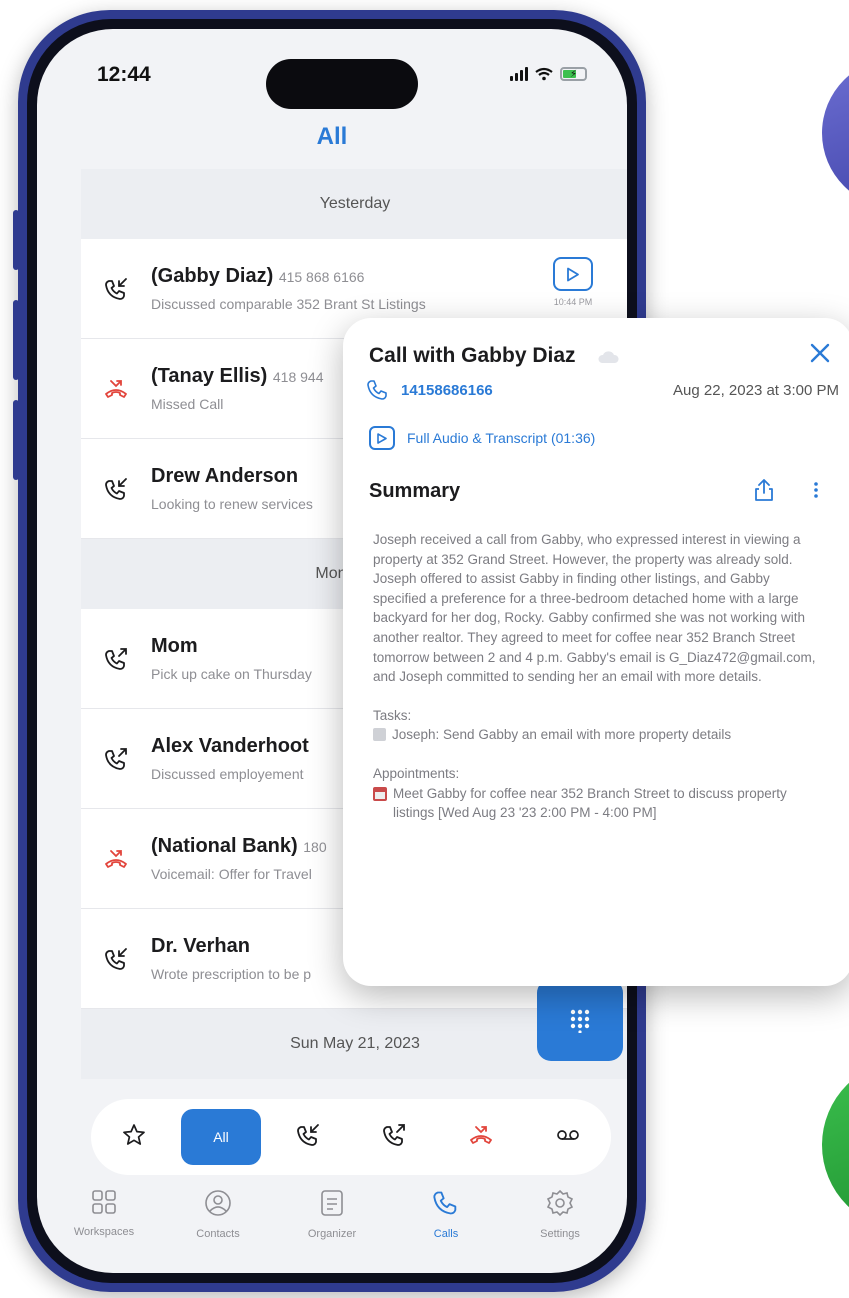 This screenshot has height=1298, width=849. I want to click on dialpad-button, so click(580, 1020).